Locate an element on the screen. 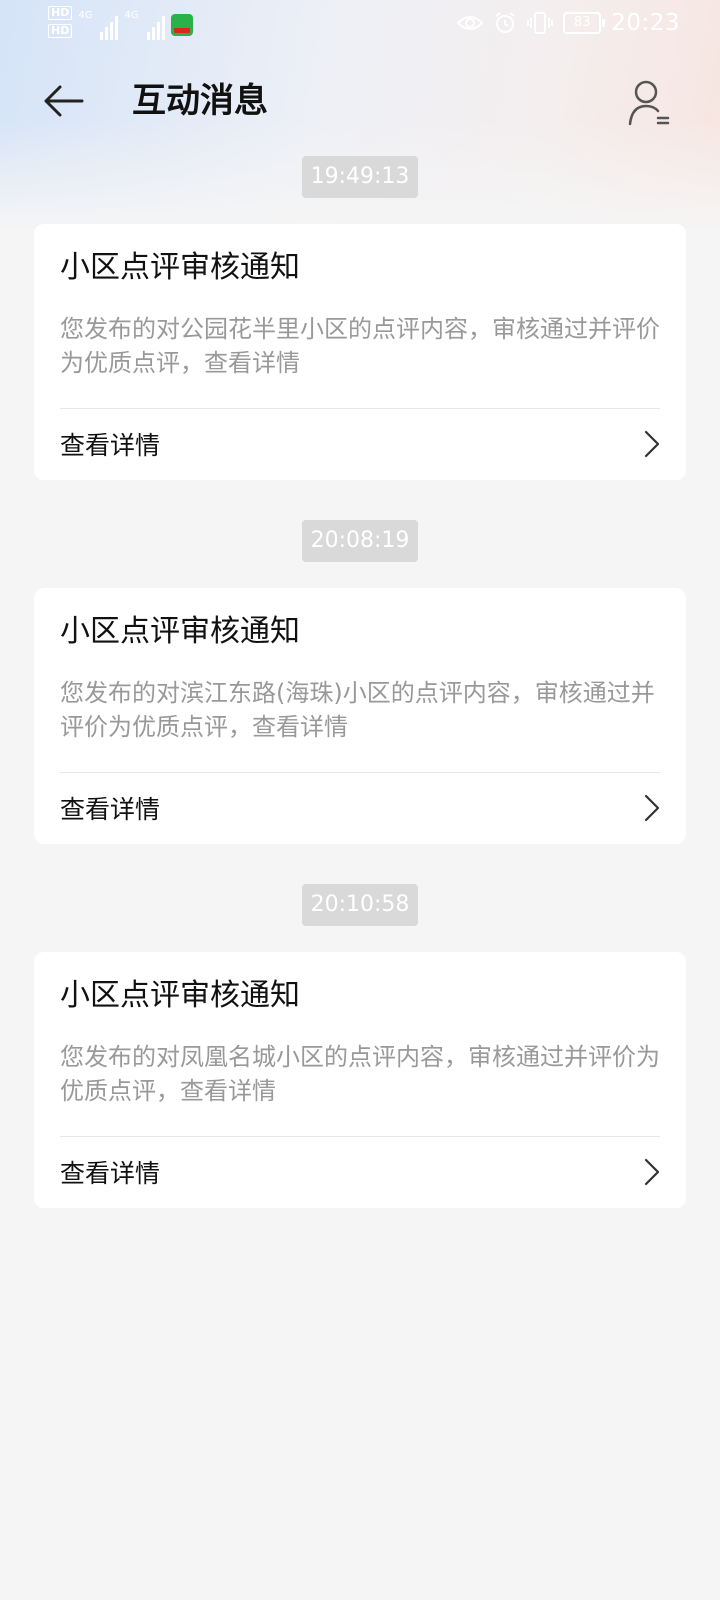 The image size is (720, 1600). timestamp-row: 19:49:13 is located at coordinates (360, 177).